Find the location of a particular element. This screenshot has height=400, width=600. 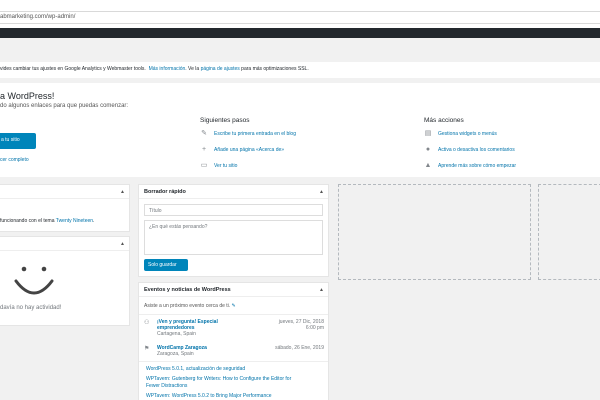

edit-icon: ✎ is located at coordinates (204, 133).